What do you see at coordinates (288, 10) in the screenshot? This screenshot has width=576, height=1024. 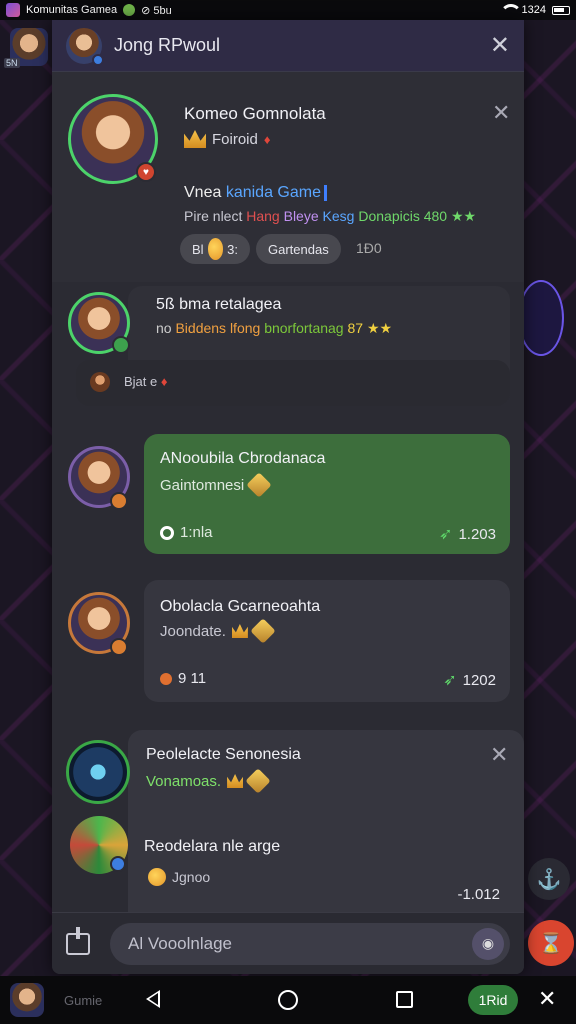 I see `status-bar: Komunitas Gamea ⊘ 5bu 1324` at bounding box center [288, 10].